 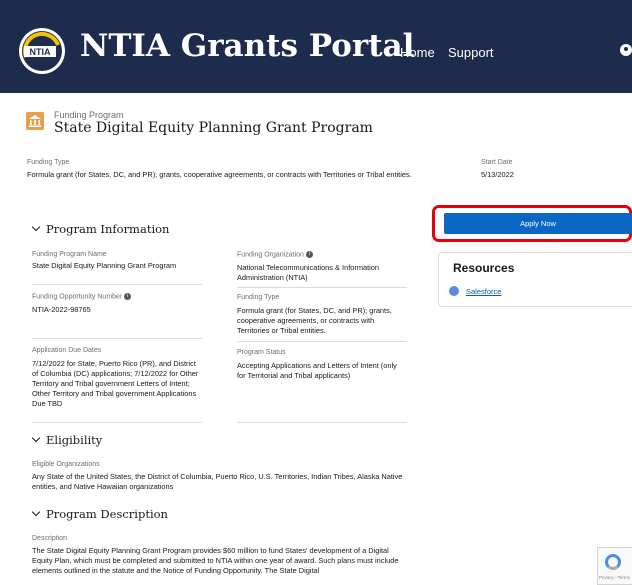 What do you see at coordinates (497, 162) in the screenshot?
I see `summary-start-date-label: Start Date` at bounding box center [497, 162].